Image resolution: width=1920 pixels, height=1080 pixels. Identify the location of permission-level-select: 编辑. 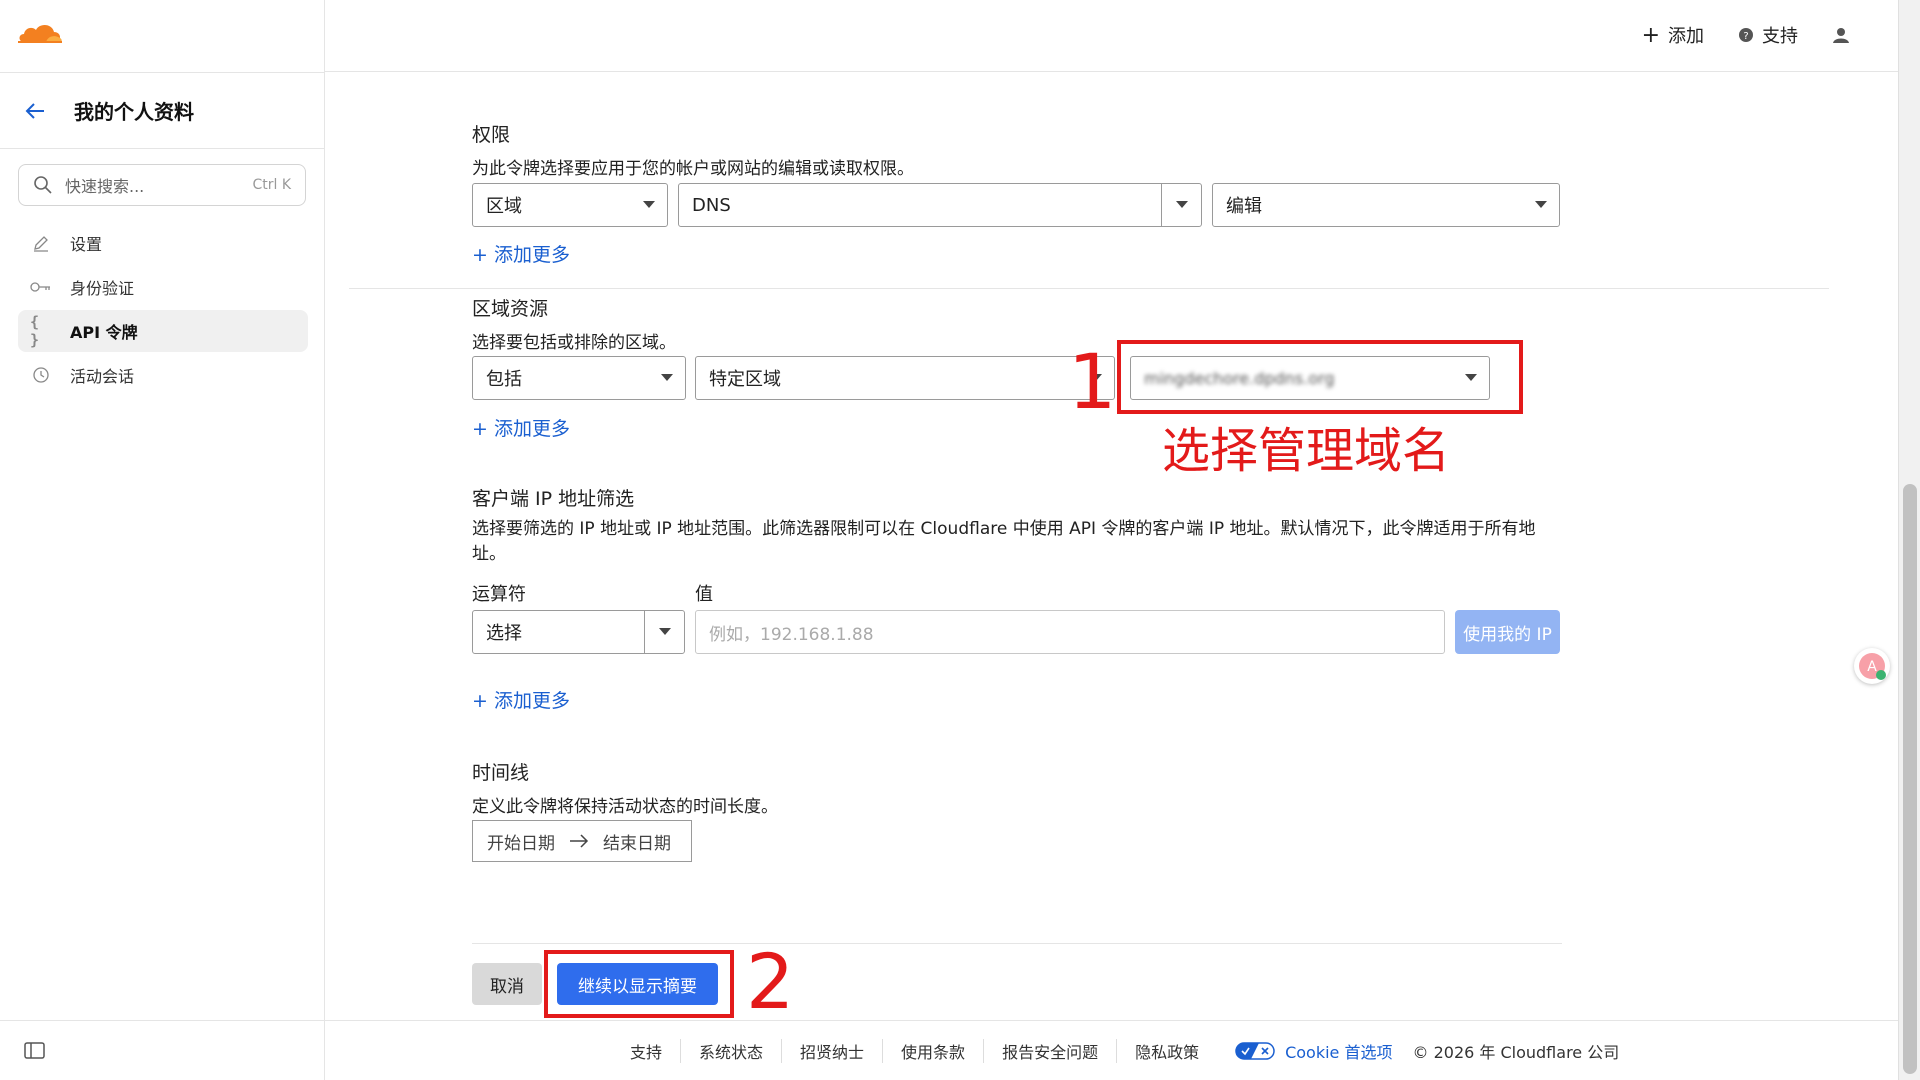
(1386, 205).